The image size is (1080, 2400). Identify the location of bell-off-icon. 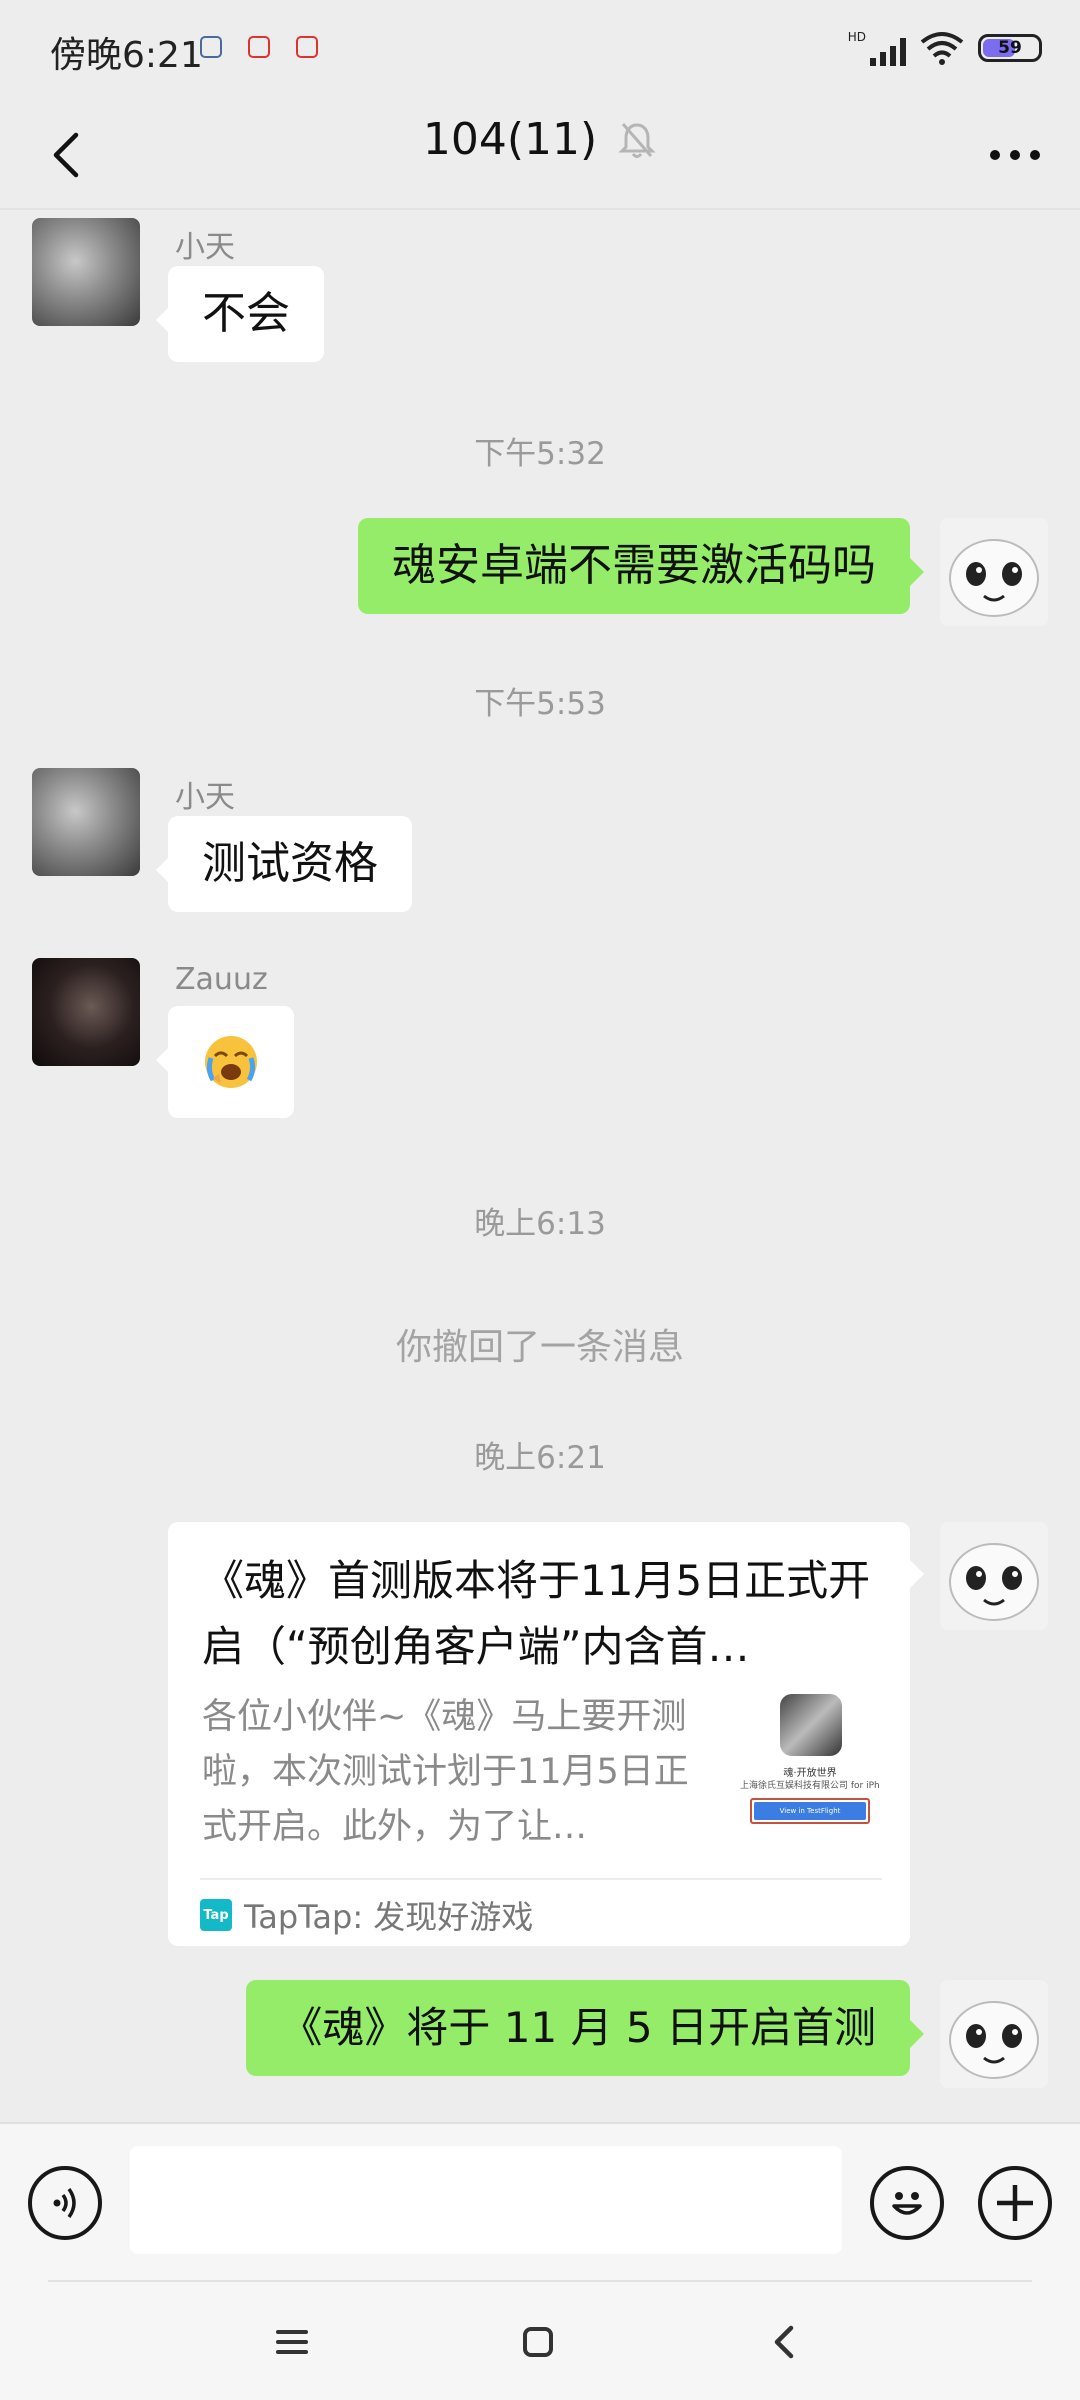
(637, 140).